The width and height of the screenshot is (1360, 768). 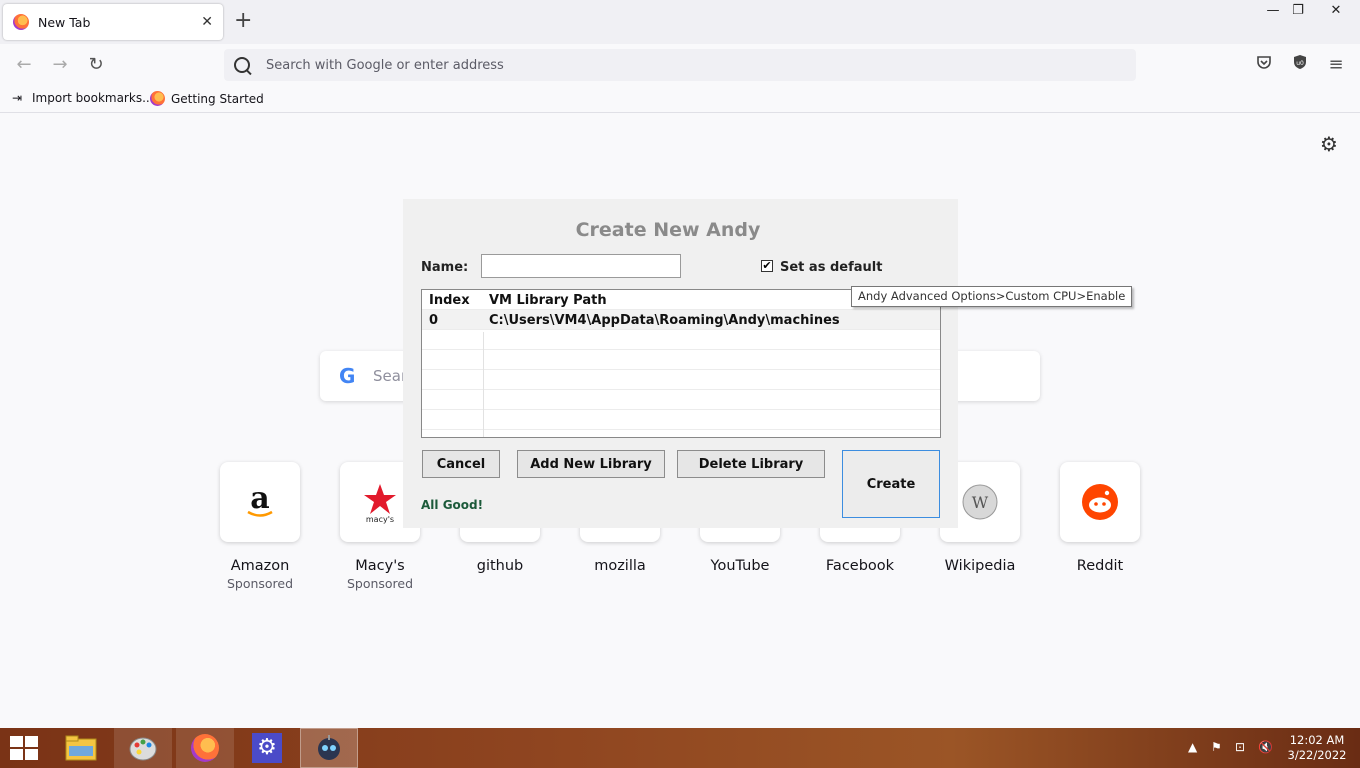 What do you see at coordinates (1240, 747) in the screenshot?
I see `network-icon: ⊡` at bounding box center [1240, 747].